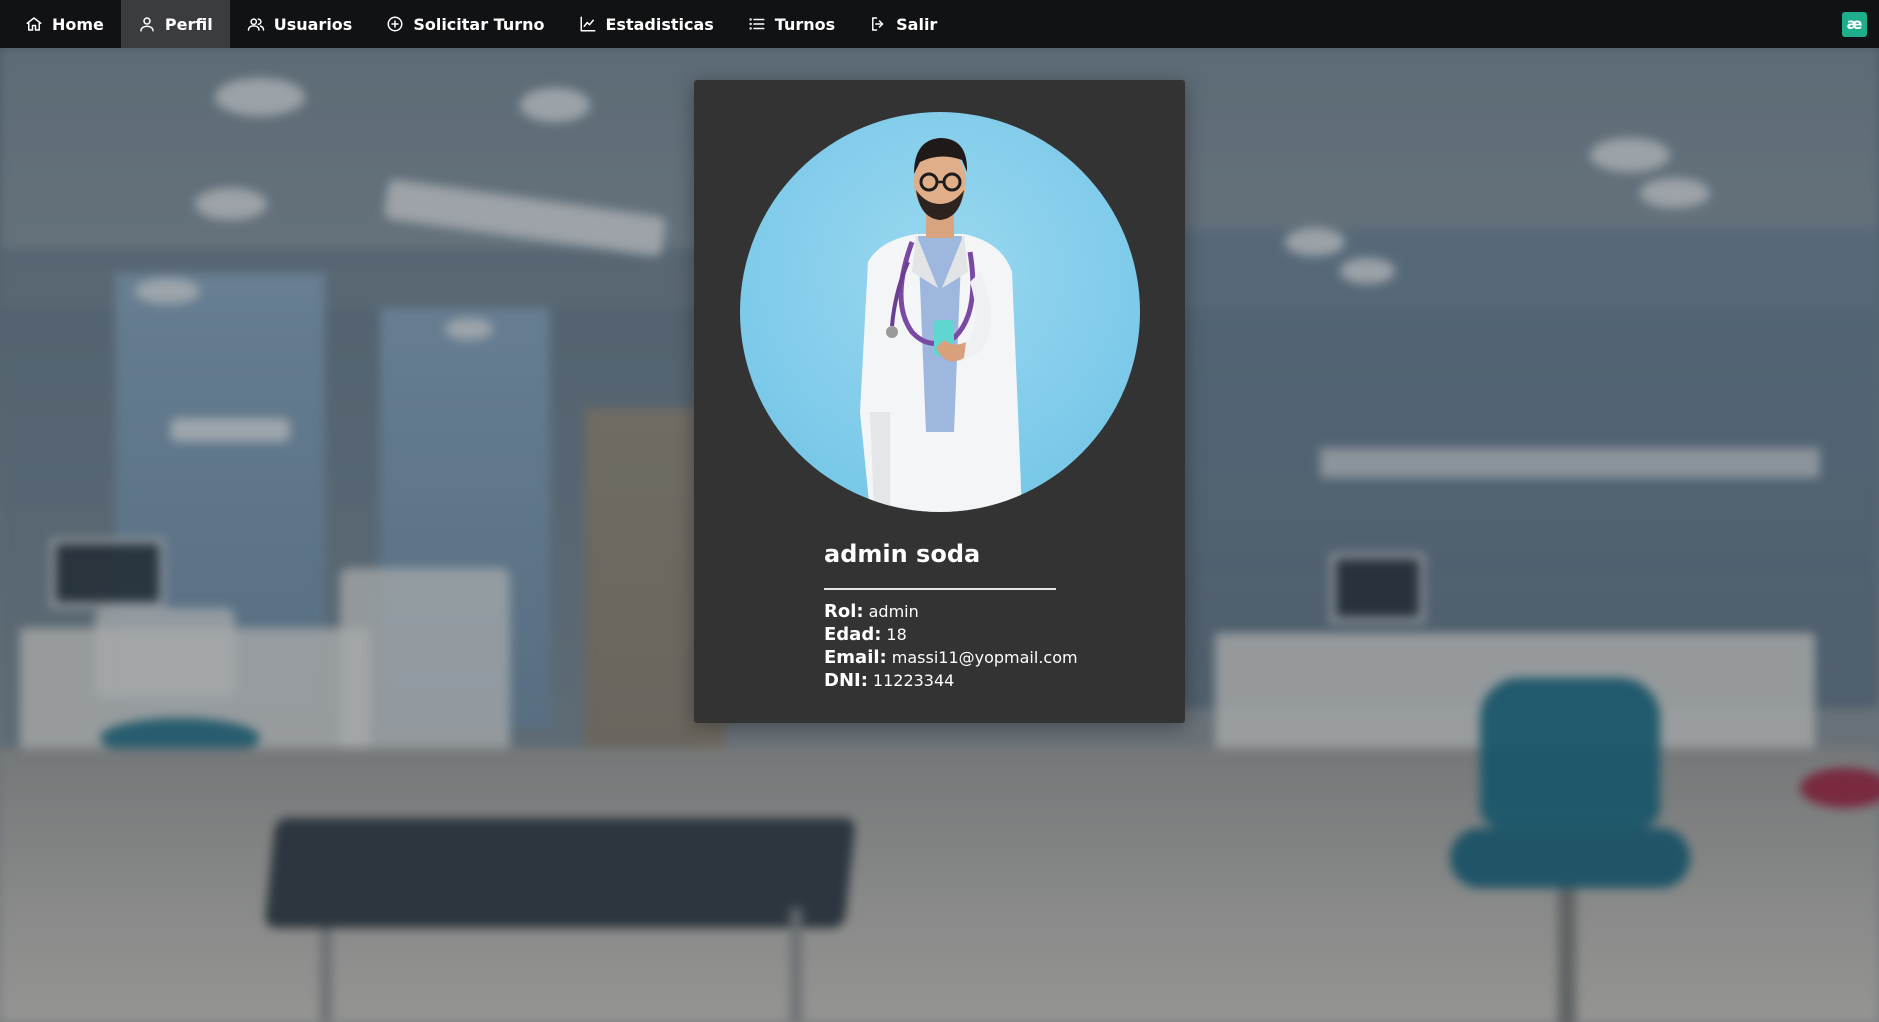 The height and width of the screenshot is (1022, 1879). I want to click on nav-item-label: Solicitar Turno, so click(479, 24).